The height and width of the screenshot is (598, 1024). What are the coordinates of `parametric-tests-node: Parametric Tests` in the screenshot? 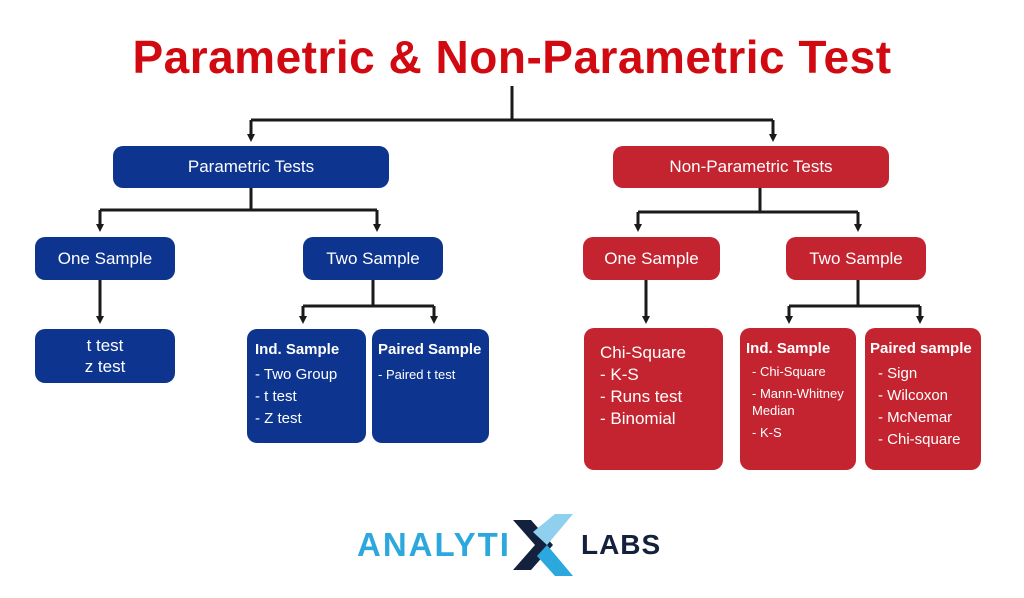 It's located at (251, 167).